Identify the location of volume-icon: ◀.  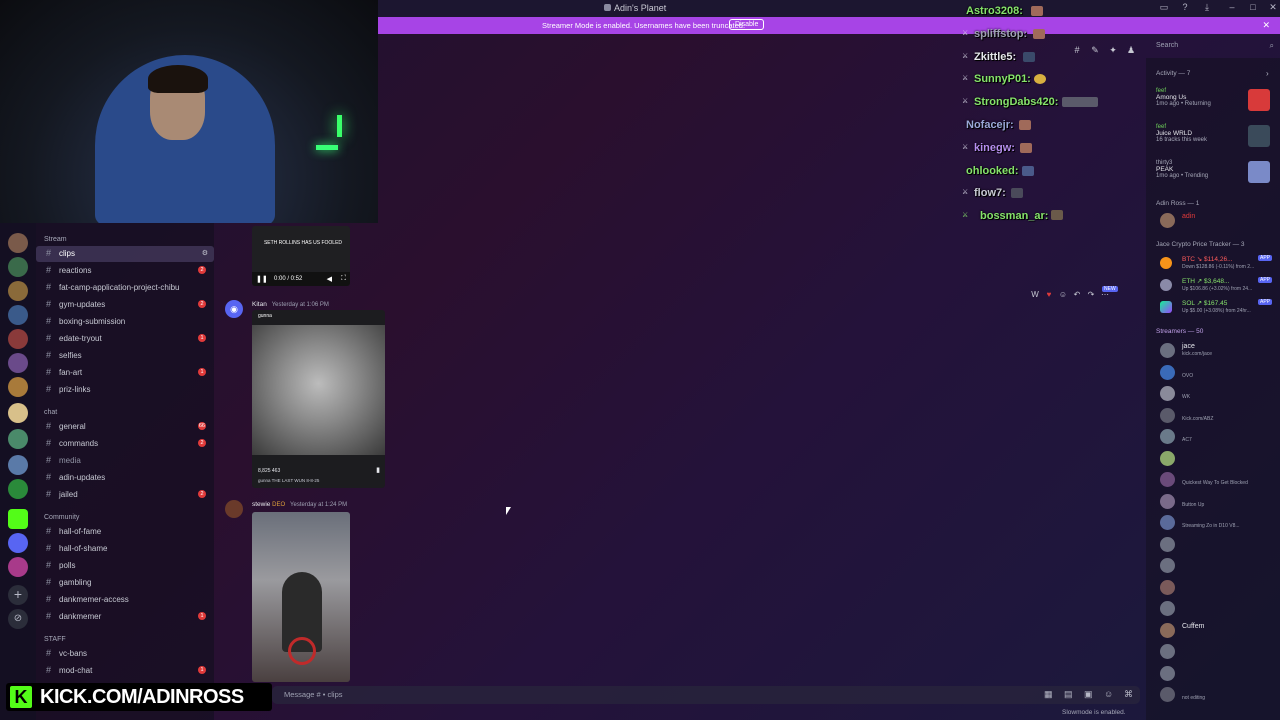
(329, 279).